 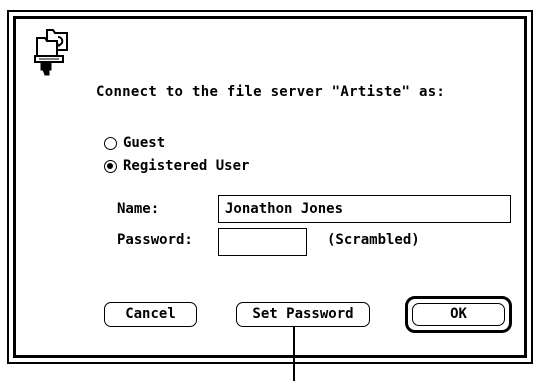 What do you see at coordinates (150, 314) in the screenshot?
I see `cancel-button: Cancel` at bounding box center [150, 314].